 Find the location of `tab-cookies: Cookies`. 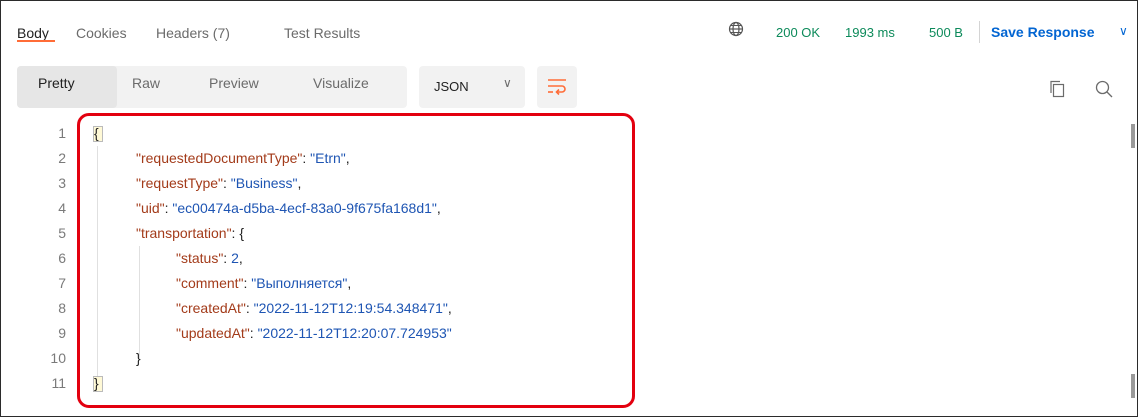

tab-cookies: Cookies is located at coordinates (101, 33).